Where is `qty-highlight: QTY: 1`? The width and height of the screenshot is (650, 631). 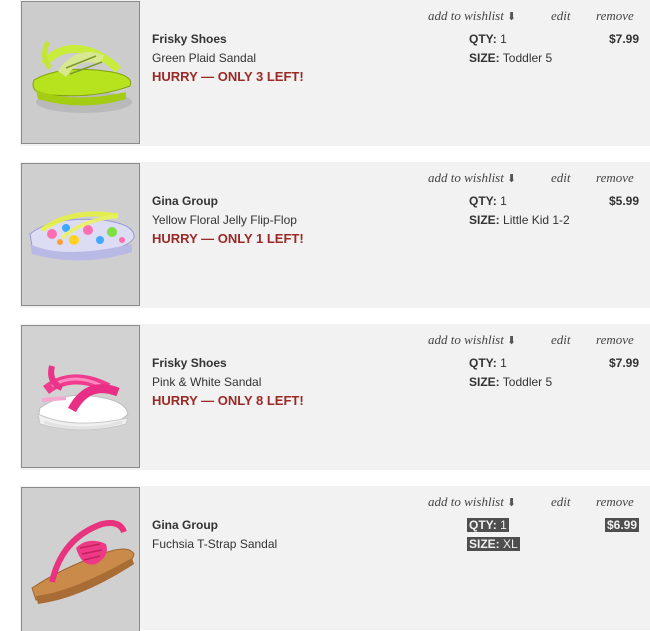
qty-highlight: QTY: 1 is located at coordinates (488, 525).